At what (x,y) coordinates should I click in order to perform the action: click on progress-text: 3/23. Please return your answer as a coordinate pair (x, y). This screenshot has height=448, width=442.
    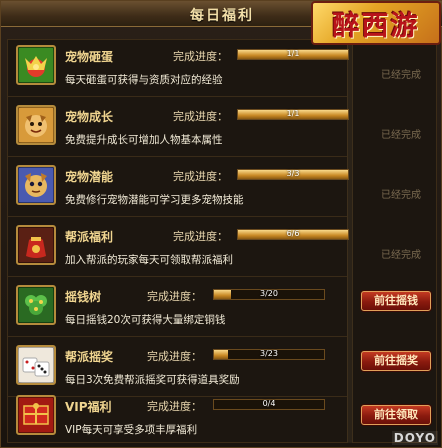
    Looking at the image, I should click on (269, 353).